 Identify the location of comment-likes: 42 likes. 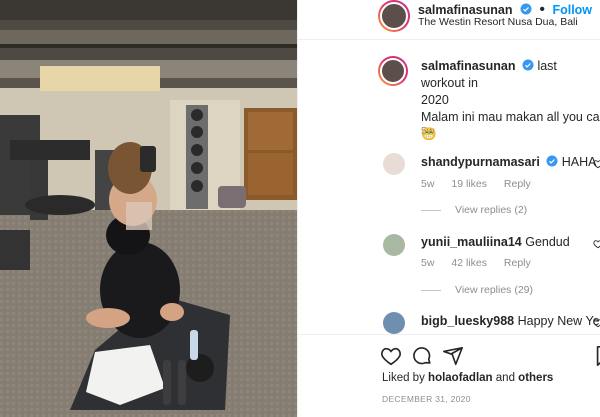
(469, 263).